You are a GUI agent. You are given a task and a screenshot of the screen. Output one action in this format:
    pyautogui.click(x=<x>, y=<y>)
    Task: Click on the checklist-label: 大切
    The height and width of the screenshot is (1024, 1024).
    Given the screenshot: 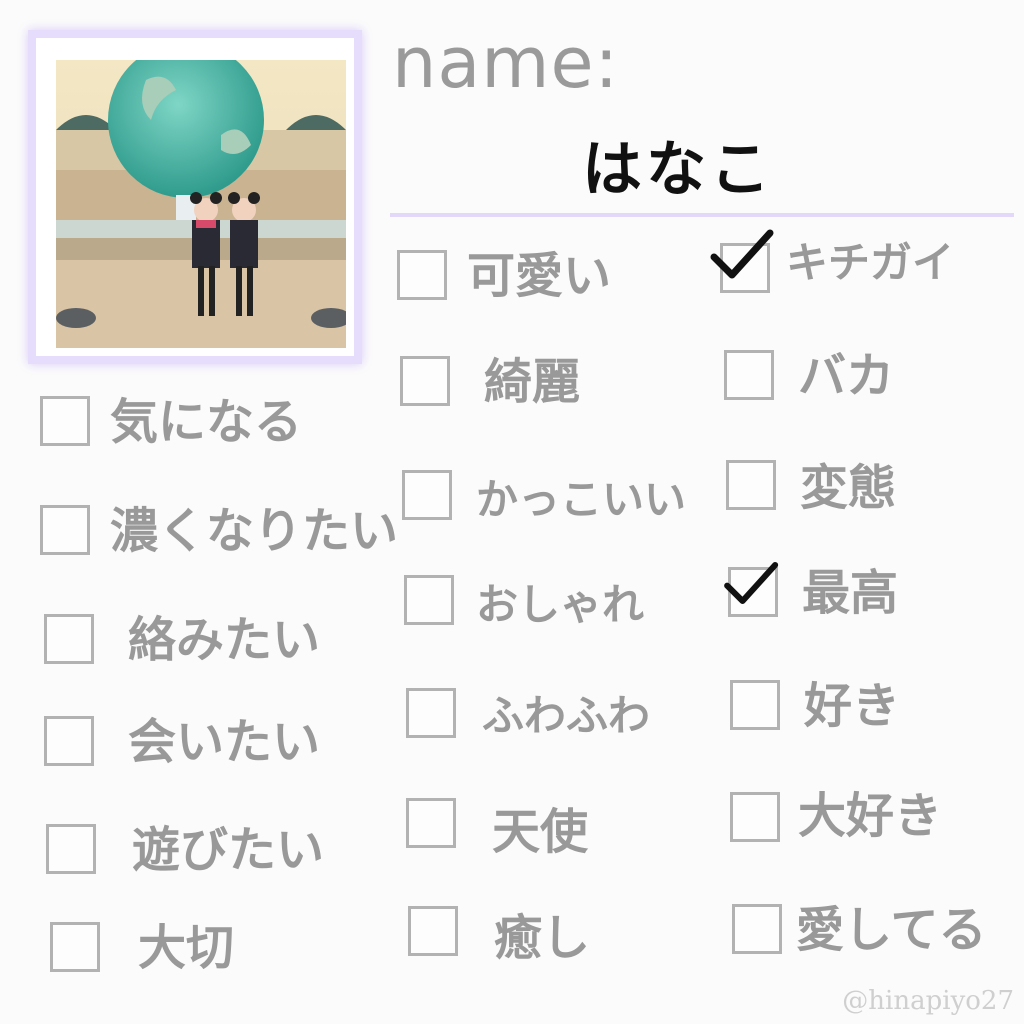 What is the action you would take?
    pyautogui.click(x=186, y=948)
    